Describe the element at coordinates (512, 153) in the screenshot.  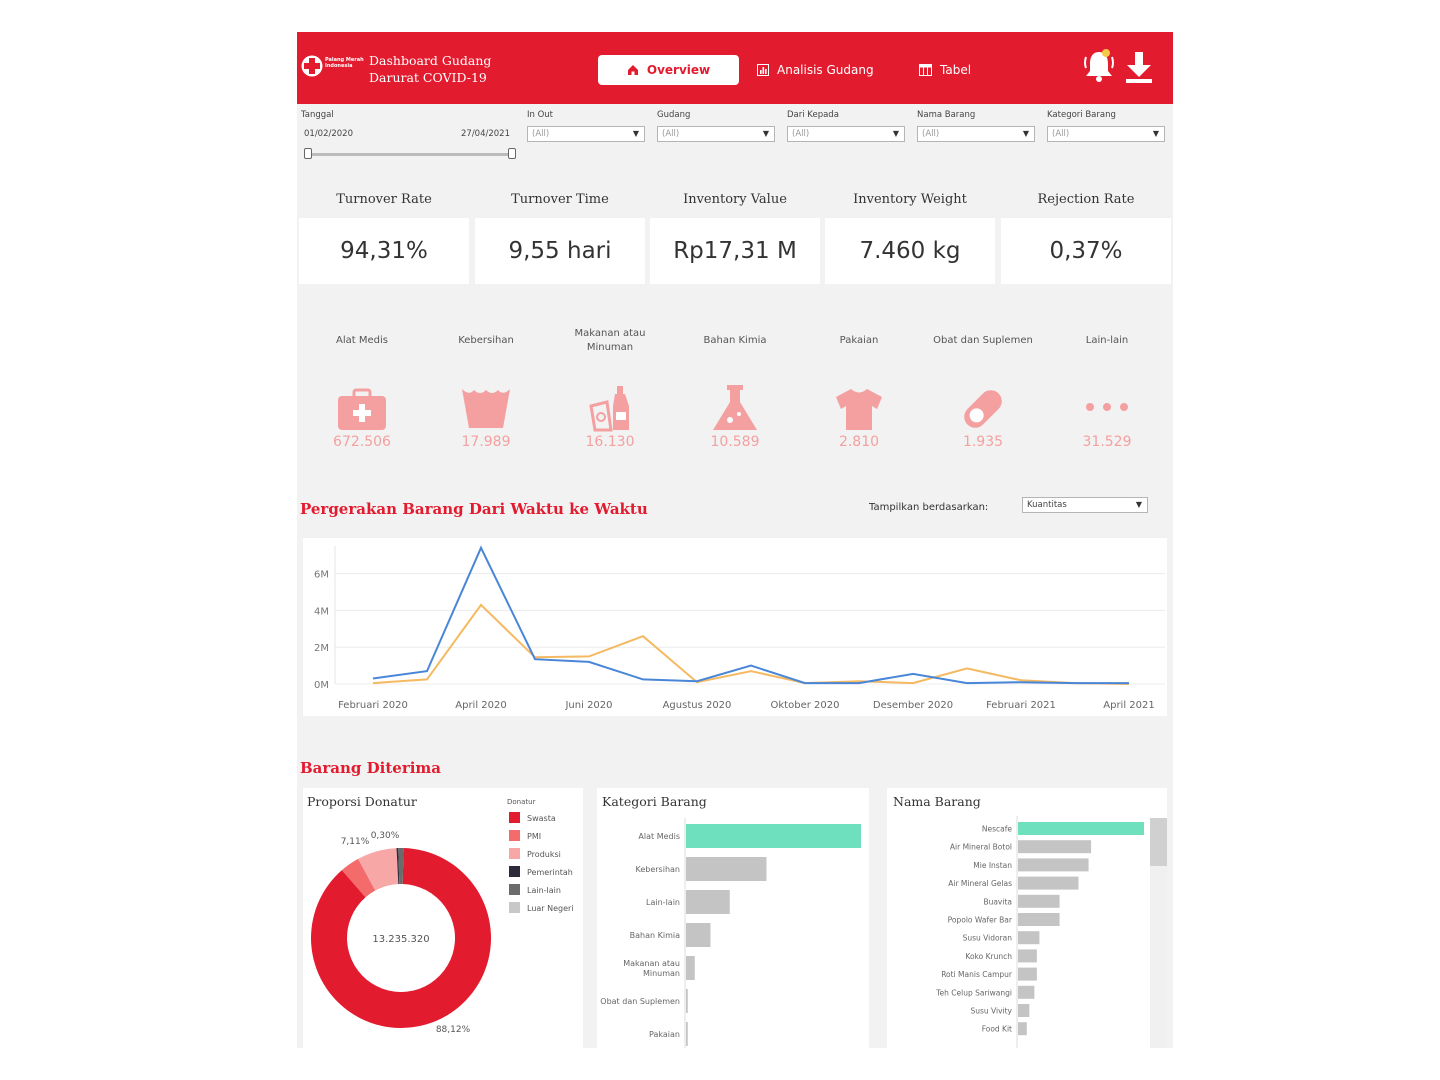
I see `date-slider-end-handle` at that location.